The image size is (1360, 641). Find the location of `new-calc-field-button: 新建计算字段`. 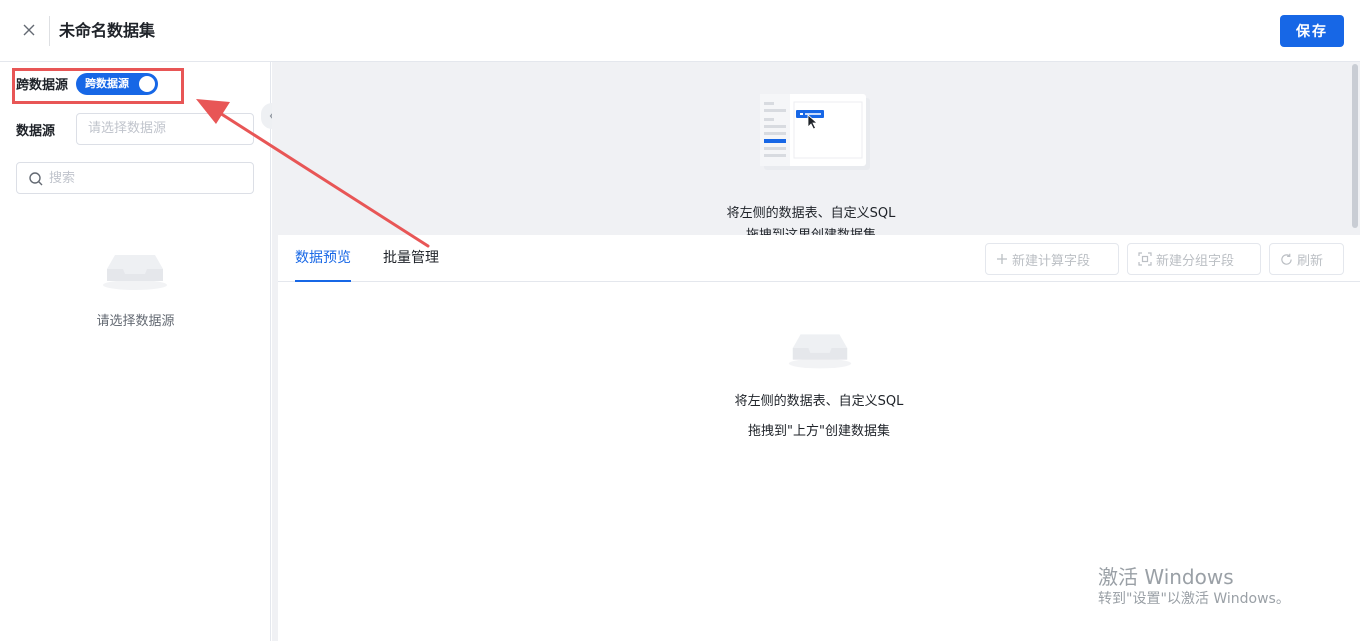

new-calc-field-button: 新建计算字段 is located at coordinates (1052, 259).